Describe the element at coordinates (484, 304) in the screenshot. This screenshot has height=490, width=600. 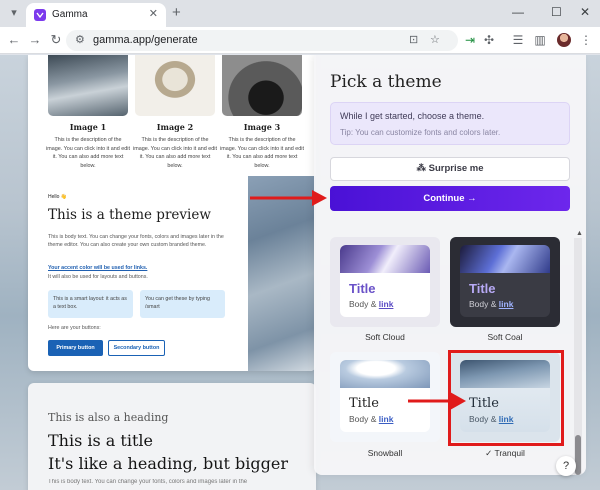
I see `soft-coal-body: Body &` at that location.